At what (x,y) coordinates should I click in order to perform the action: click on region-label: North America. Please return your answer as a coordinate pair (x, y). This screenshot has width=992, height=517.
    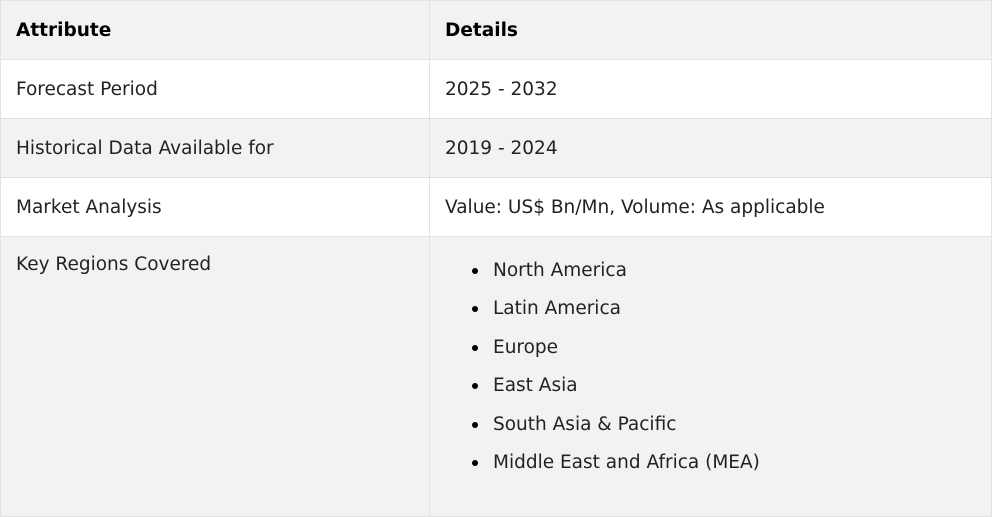
    Looking at the image, I should click on (560, 270).